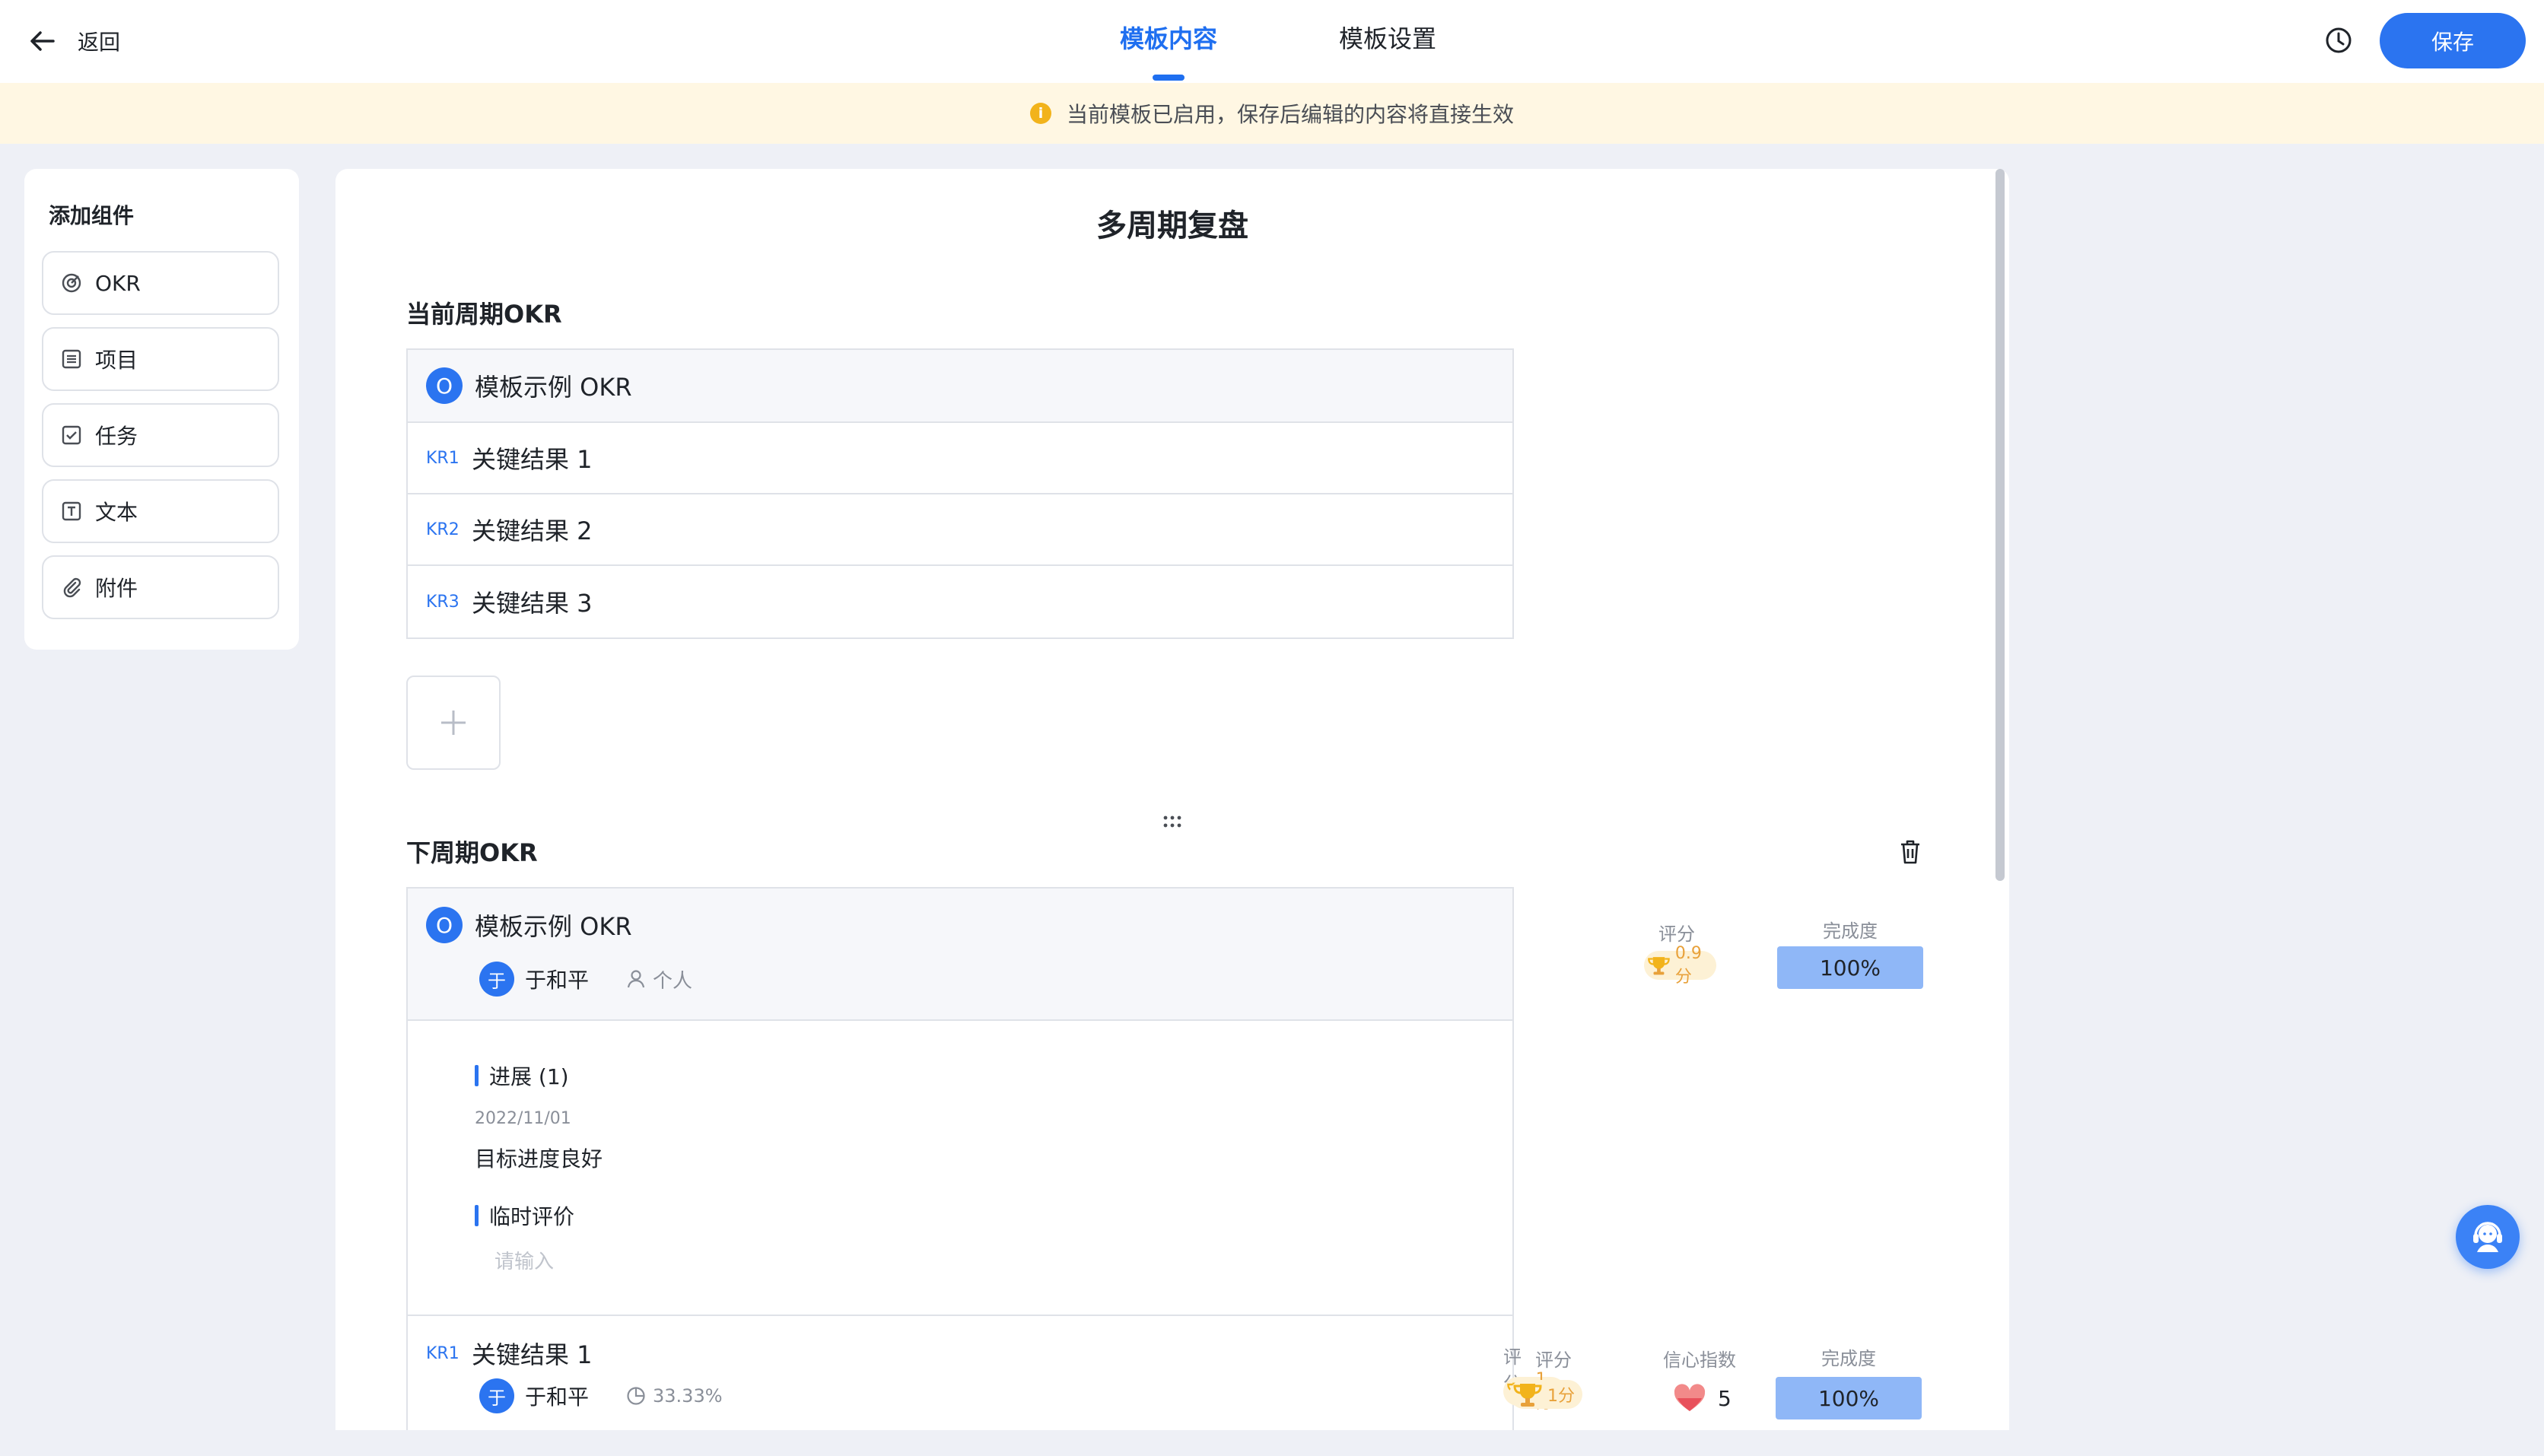  What do you see at coordinates (532, 531) in the screenshot?
I see `kr-text: 关键结果 2` at bounding box center [532, 531].